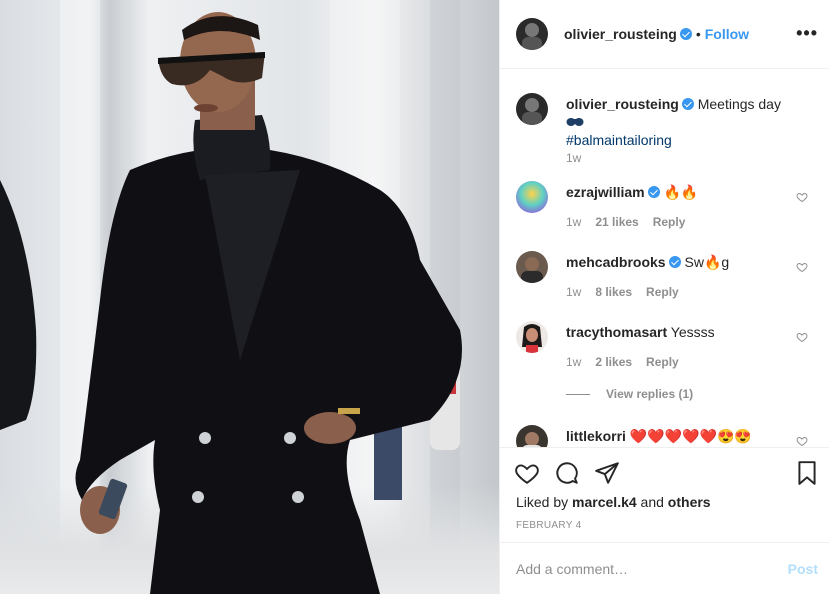 The image size is (829, 594). What do you see at coordinates (681, 192) in the screenshot?
I see `fire-emoji-icon: 🔥🔥` at bounding box center [681, 192].